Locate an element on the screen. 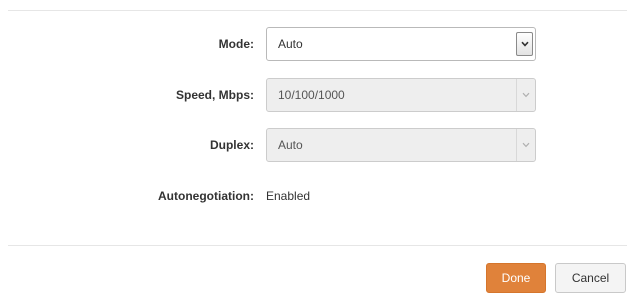  duplex-row: Duplex: Auto is located at coordinates (313, 145).